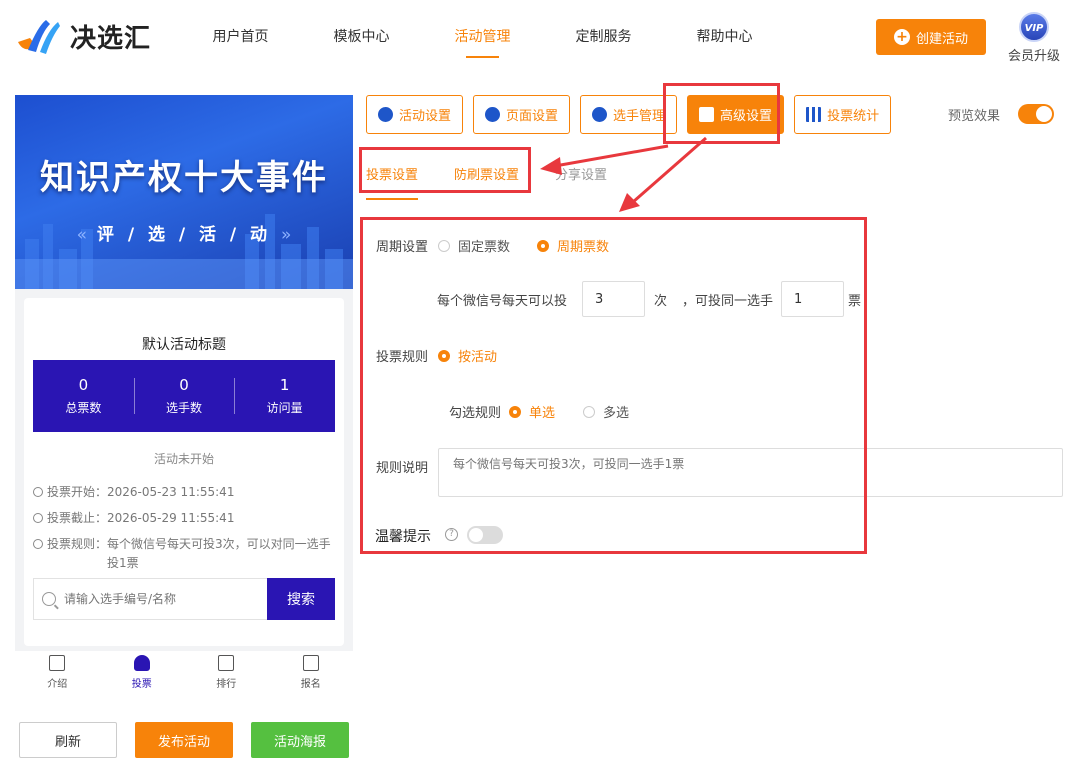 Image resolution: width=1077 pixels, height=775 pixels. Describe the element at coordinates (301, 599) in the screenshot. I see `search-button: 搜索` at that location.